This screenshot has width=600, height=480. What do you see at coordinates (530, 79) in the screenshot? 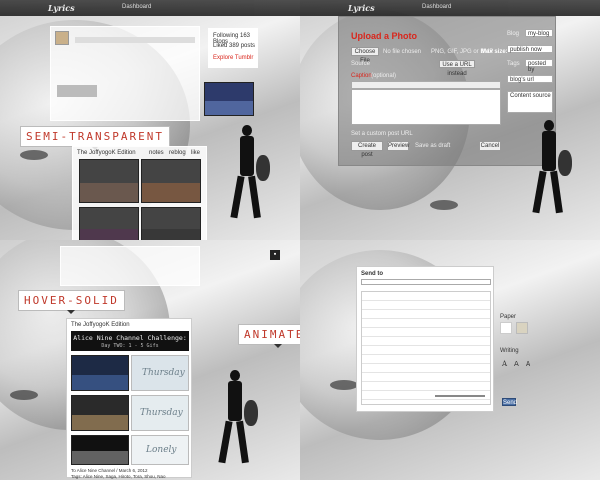
I see `url-field: blog's url` at bounding box center [530, 79].